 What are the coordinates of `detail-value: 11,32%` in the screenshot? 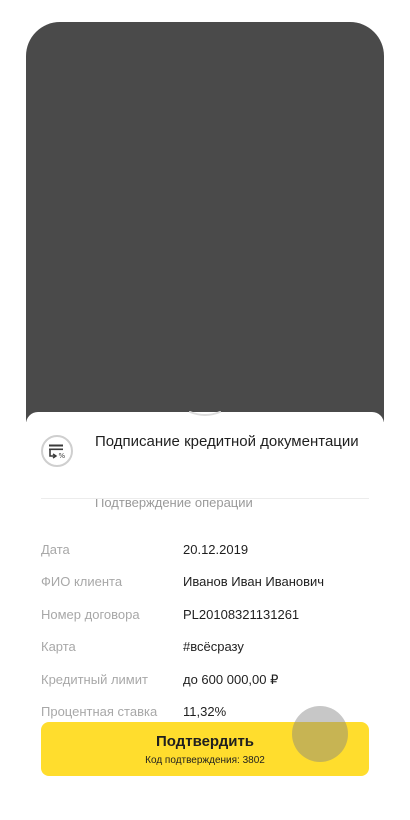 It's located at (205, 711).